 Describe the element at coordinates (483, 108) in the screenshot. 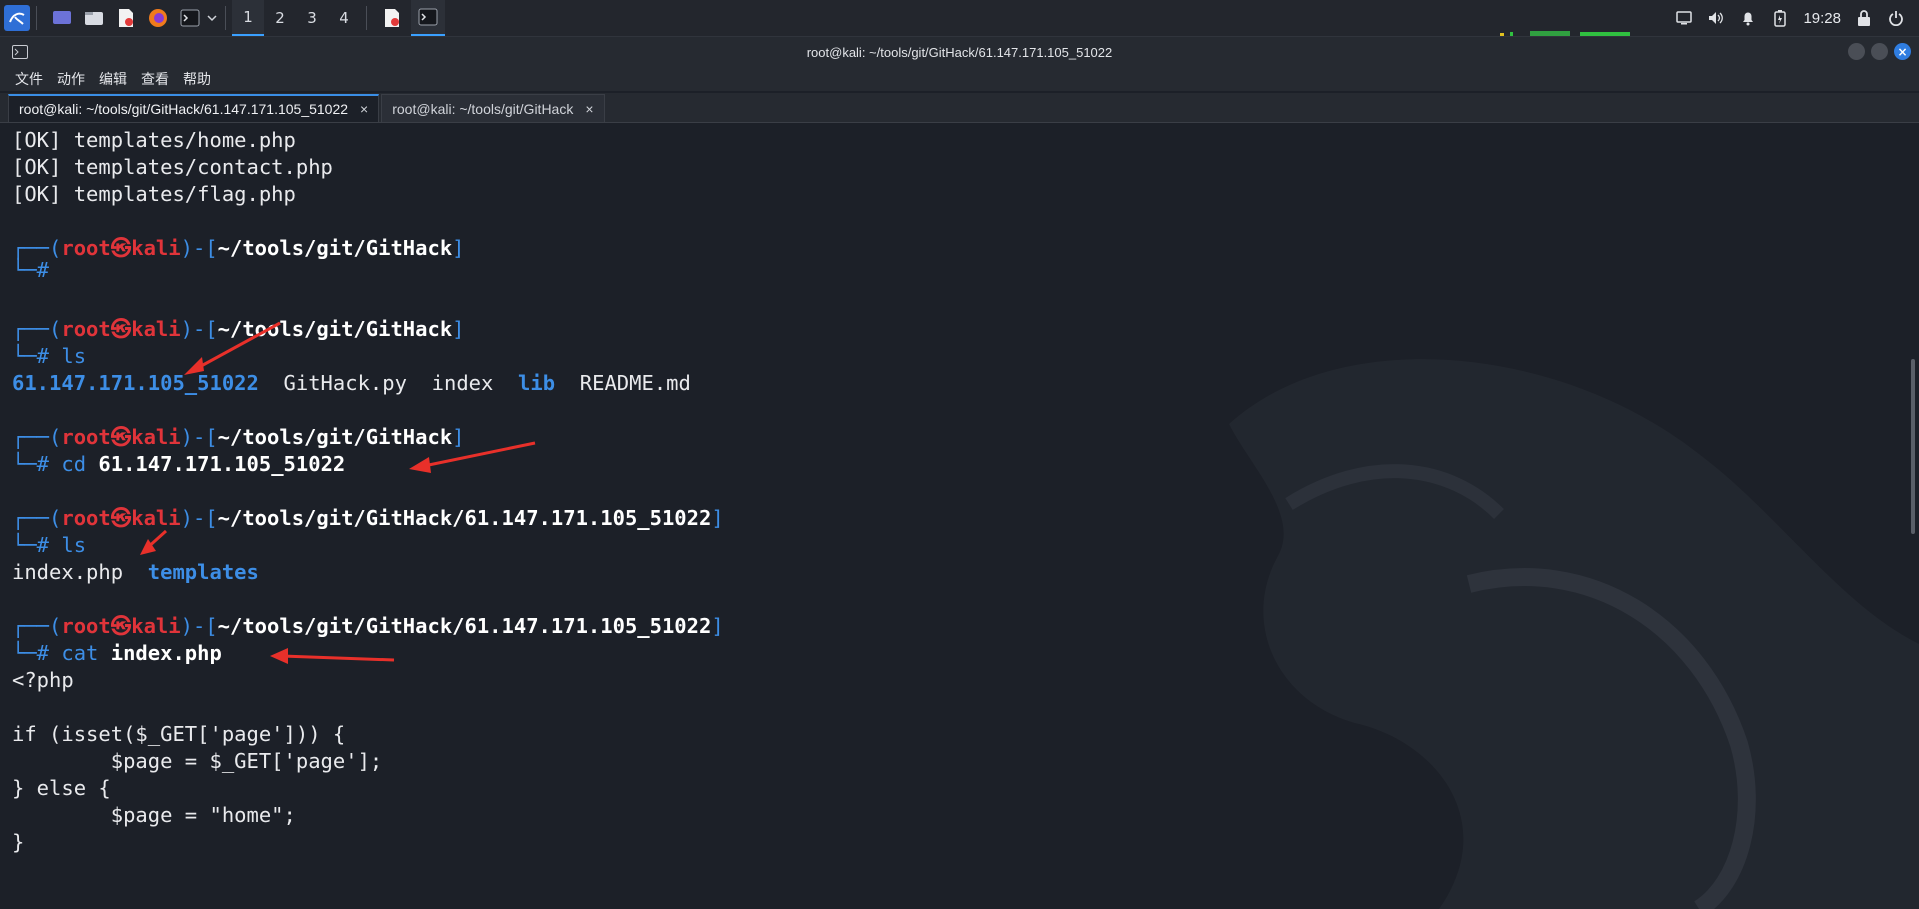

I see `tab-label: root@kali: ~/tools/git/GitHack` at that location.